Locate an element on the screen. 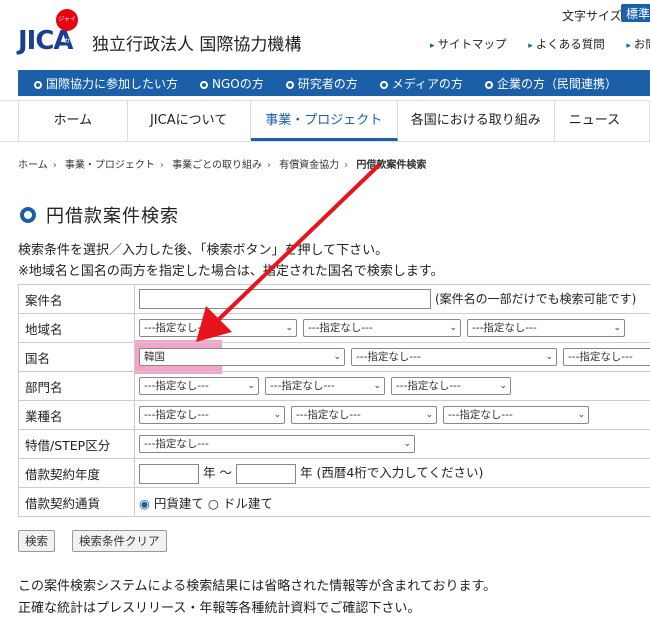  breadcrumb-current: 円借款案件検索 is located at coordinates (391, 165).